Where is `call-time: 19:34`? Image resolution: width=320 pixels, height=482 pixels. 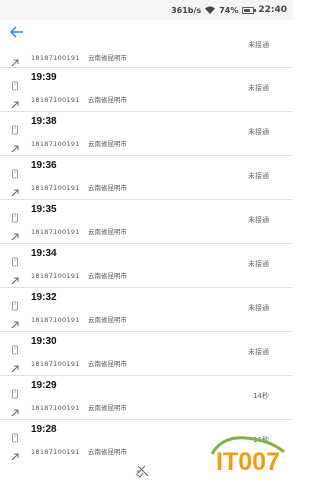
call-time: 19:34 is located at coordinates (44, 253).